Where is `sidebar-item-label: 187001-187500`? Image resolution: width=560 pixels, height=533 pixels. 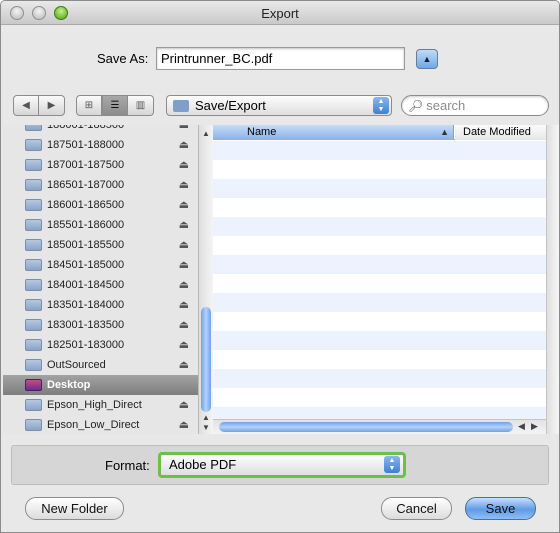
sidebar-item-label: 187001-187500 is located at coordinates (86, 165).